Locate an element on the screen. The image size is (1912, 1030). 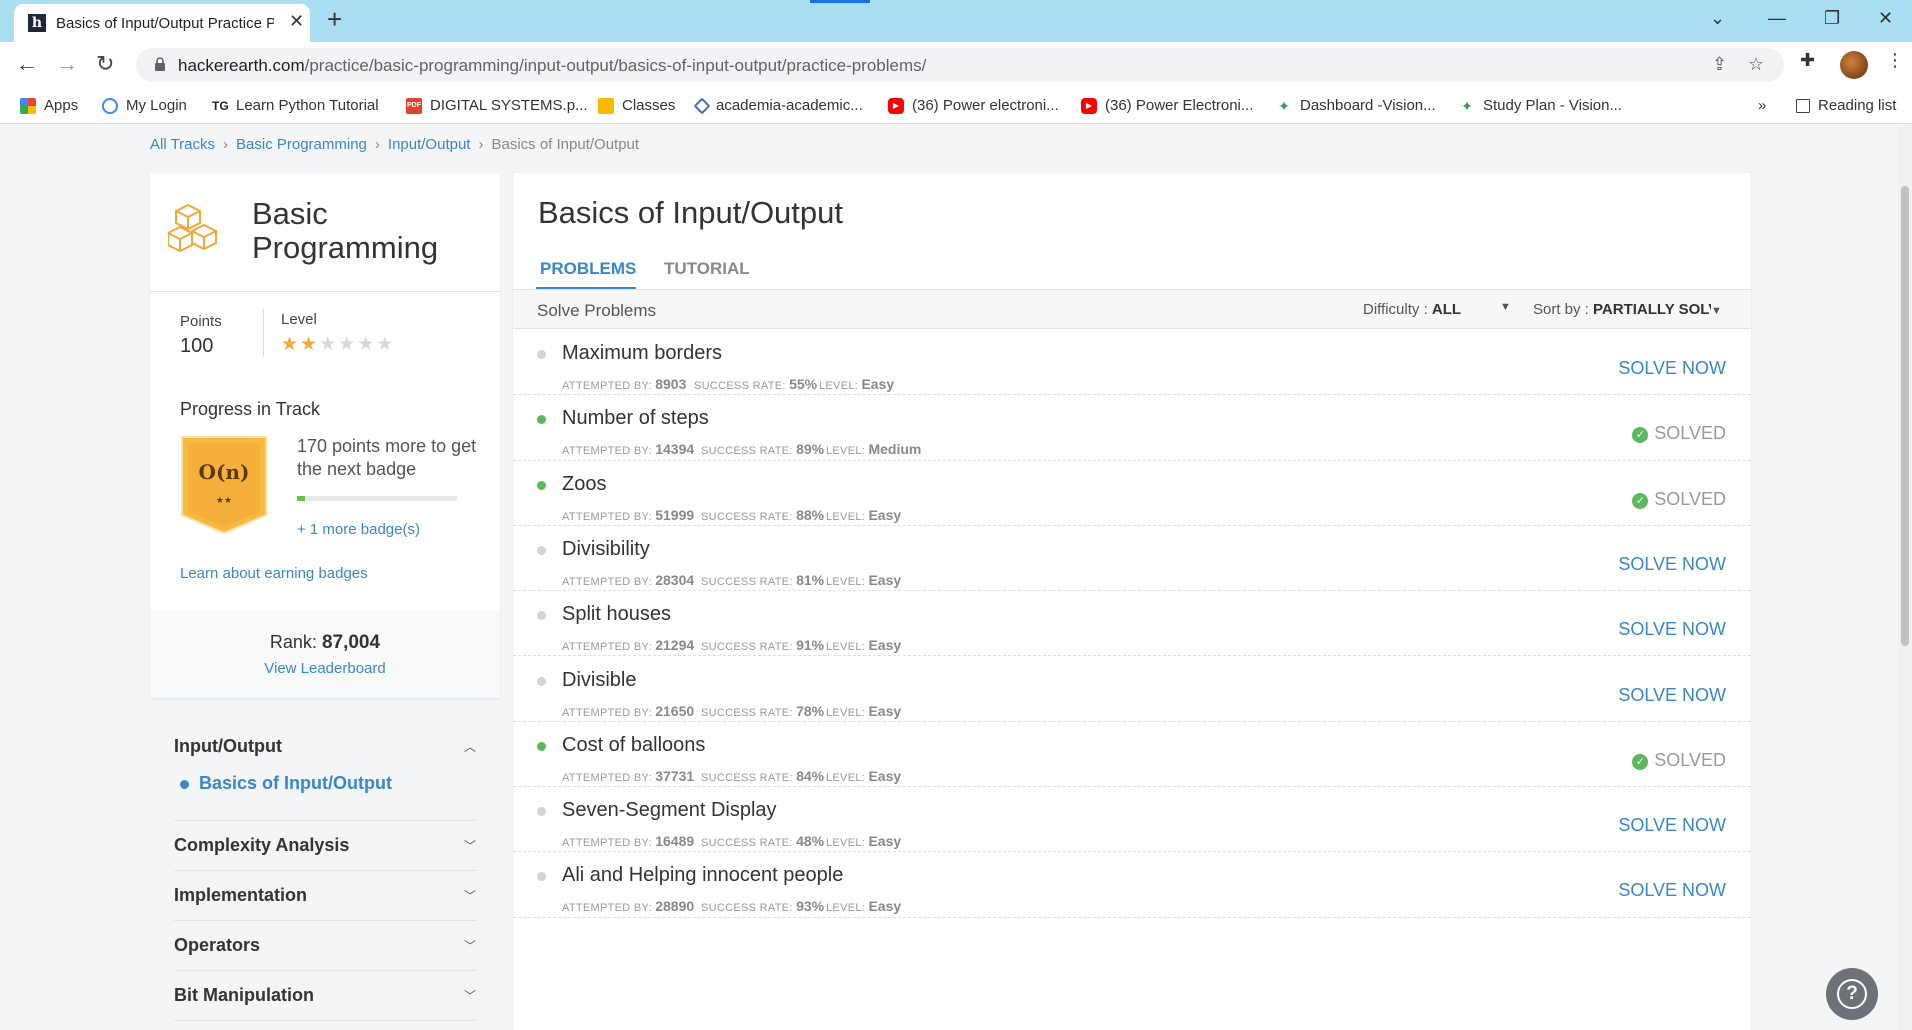
tab-search-chevron-icon: ⌄ is located at coordinates (1717, 18).